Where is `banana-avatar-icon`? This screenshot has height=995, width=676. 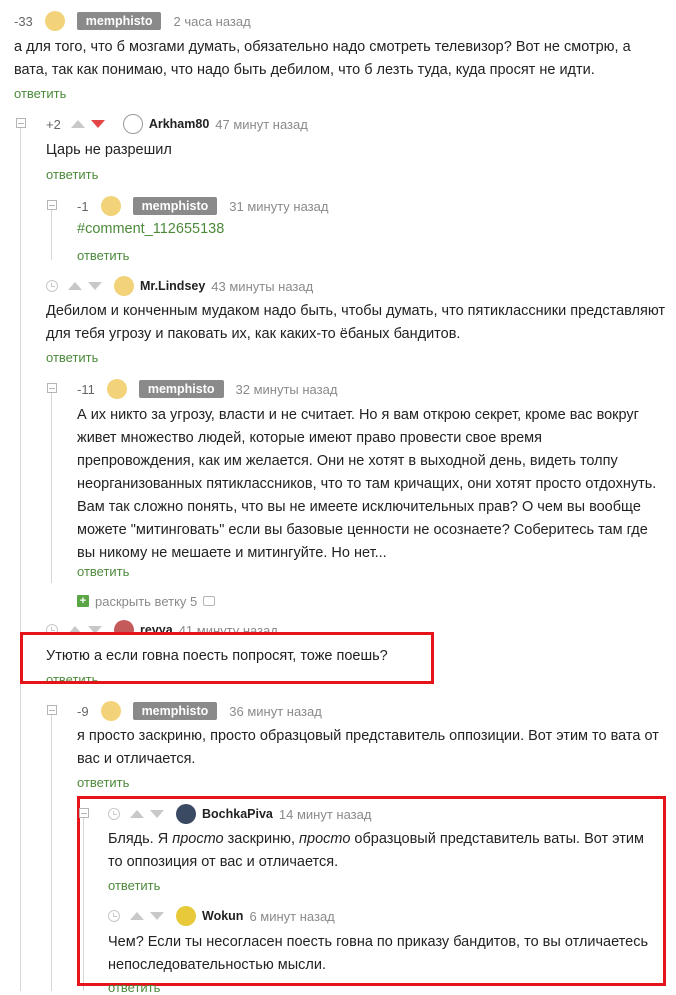 banana-avatar-icon is located at coordinates (186, 916).